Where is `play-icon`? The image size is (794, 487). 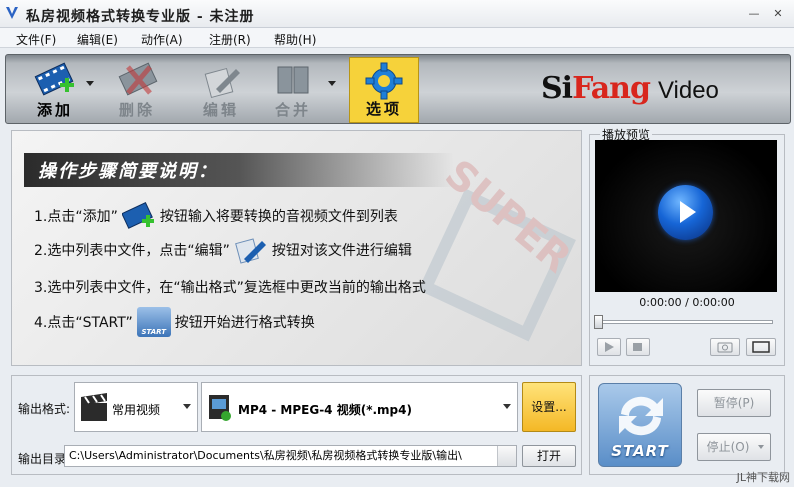 play-icon is located at coordinates (685, 212).